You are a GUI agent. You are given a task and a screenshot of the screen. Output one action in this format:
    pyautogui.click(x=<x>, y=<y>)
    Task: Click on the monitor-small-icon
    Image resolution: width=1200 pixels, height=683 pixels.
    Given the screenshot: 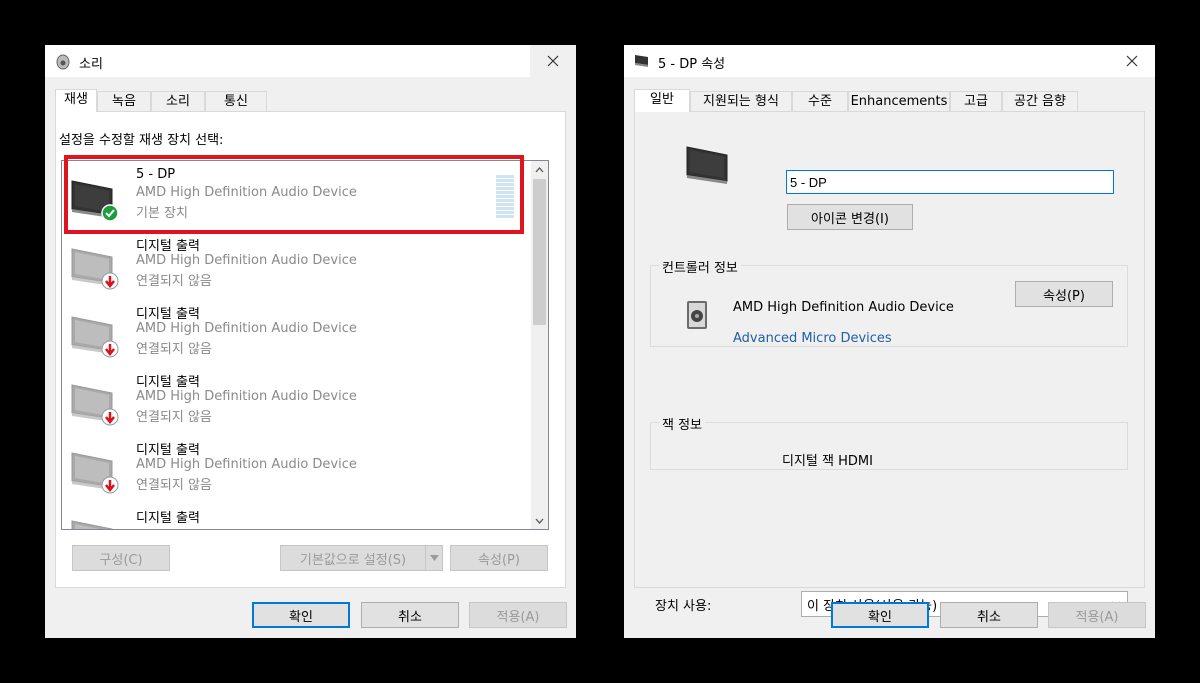 What is the action you would take?
    pyautogui.click(x=642, y=61)
    